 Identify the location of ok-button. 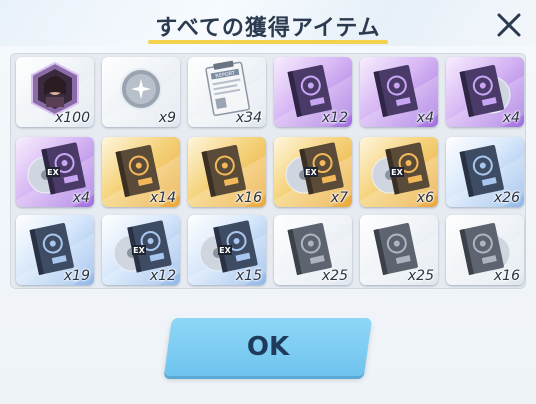
(268, 347).